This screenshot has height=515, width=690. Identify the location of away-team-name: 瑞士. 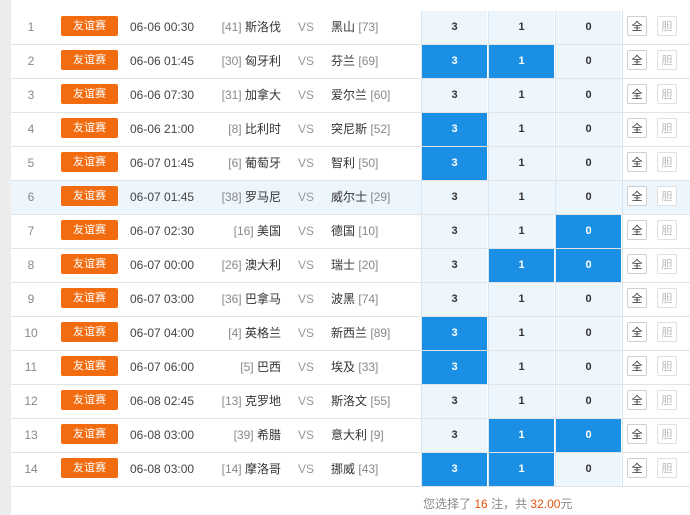
(343, 265).